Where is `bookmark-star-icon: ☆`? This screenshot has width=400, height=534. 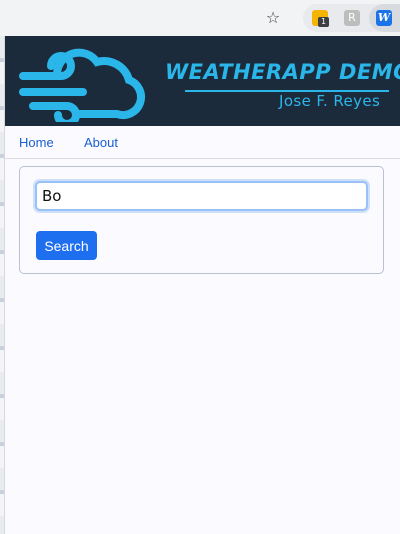
bookmark-star-icon: ☆ is located at coordinates (273, 18).